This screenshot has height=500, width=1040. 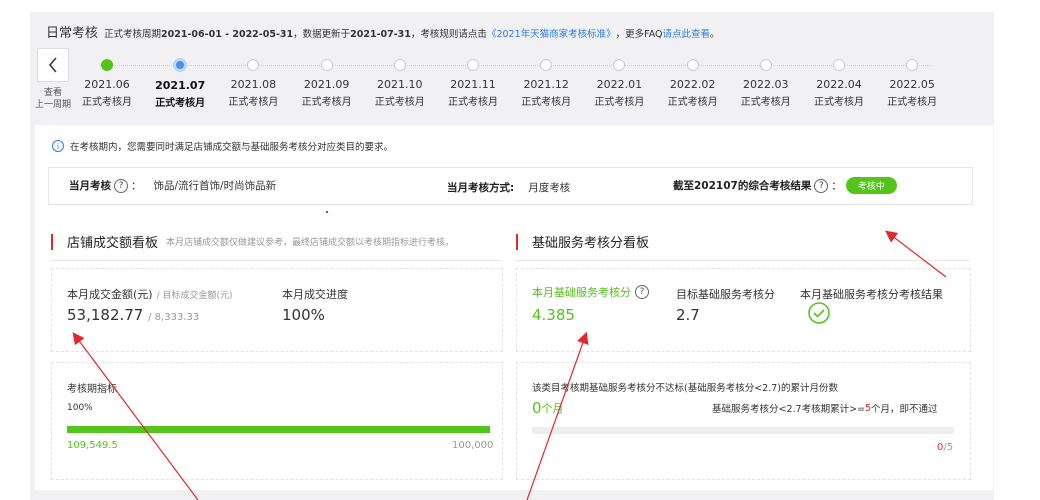 I want to click on month-date: 2022.03, so click(x=766, y=84).